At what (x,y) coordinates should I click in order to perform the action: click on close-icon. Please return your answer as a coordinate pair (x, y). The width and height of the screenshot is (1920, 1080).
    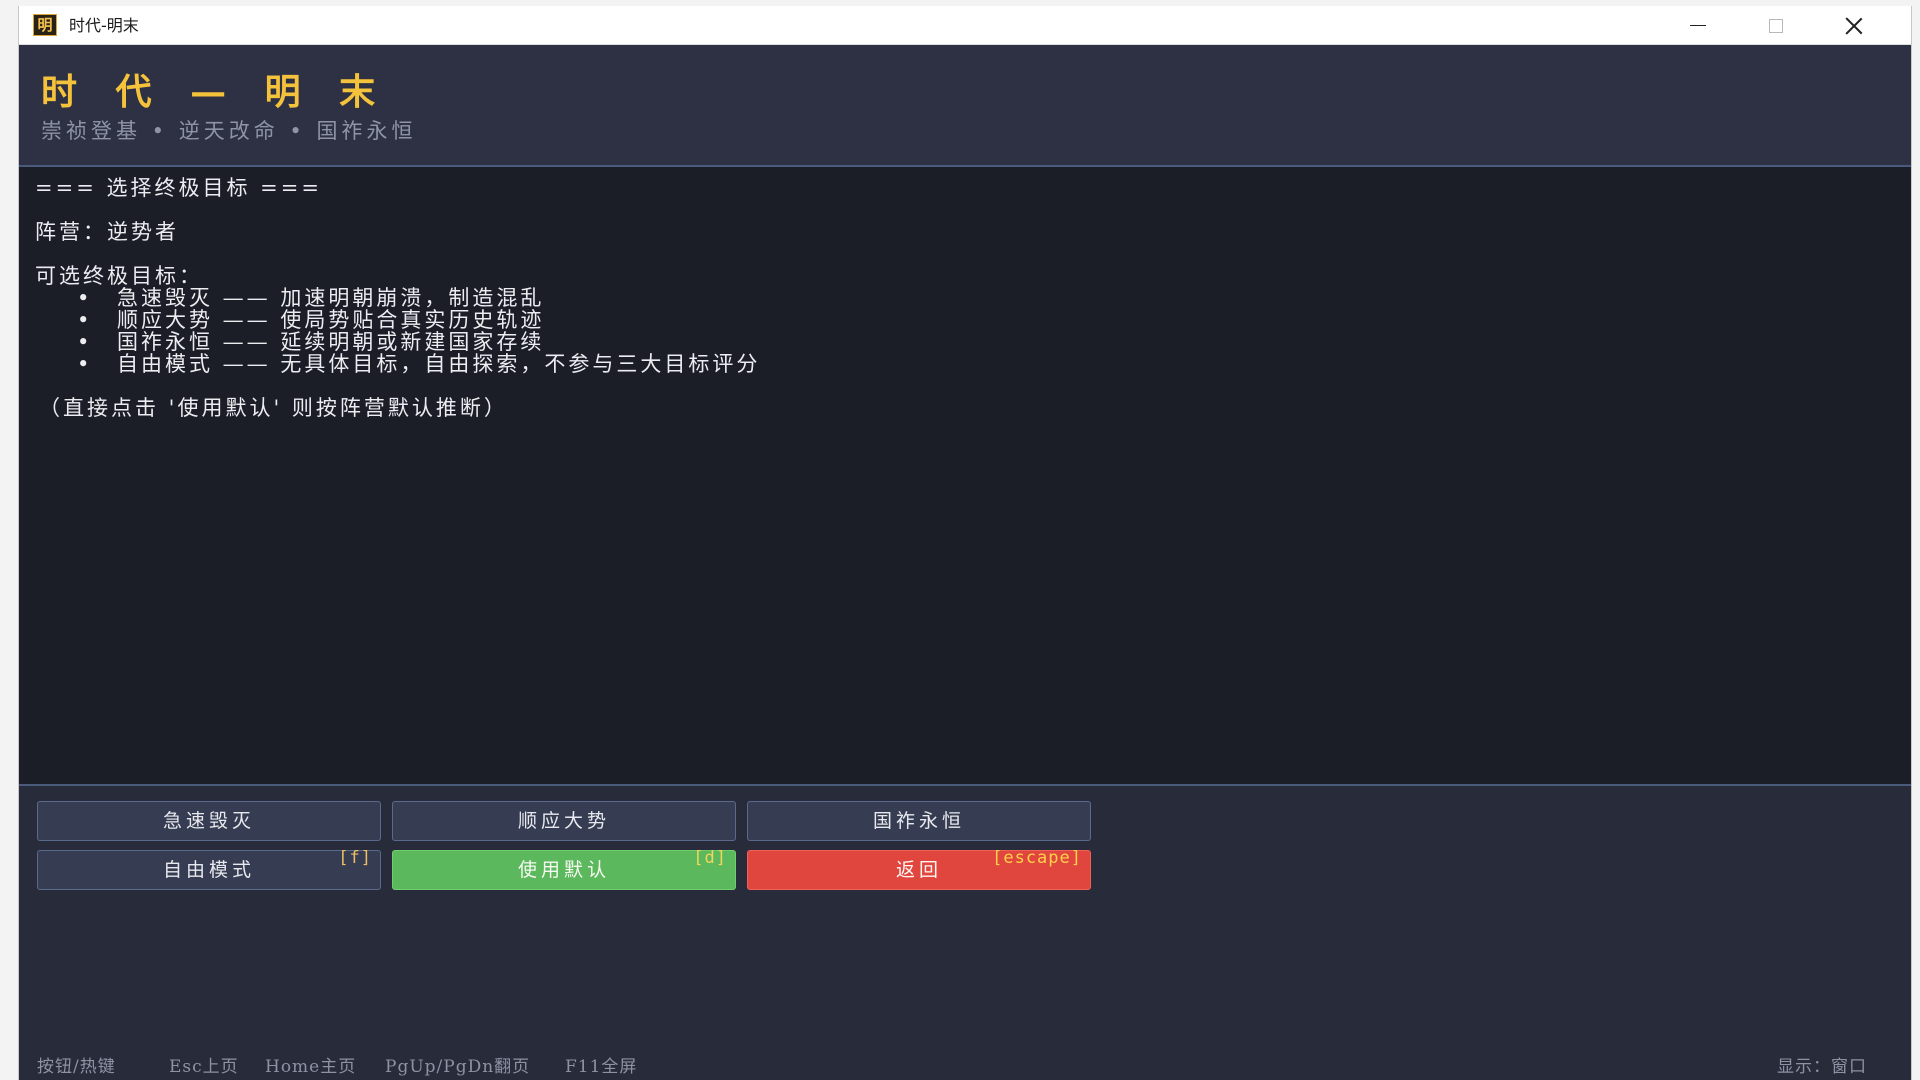
    Looking at the image, I should click on (1854, 26).